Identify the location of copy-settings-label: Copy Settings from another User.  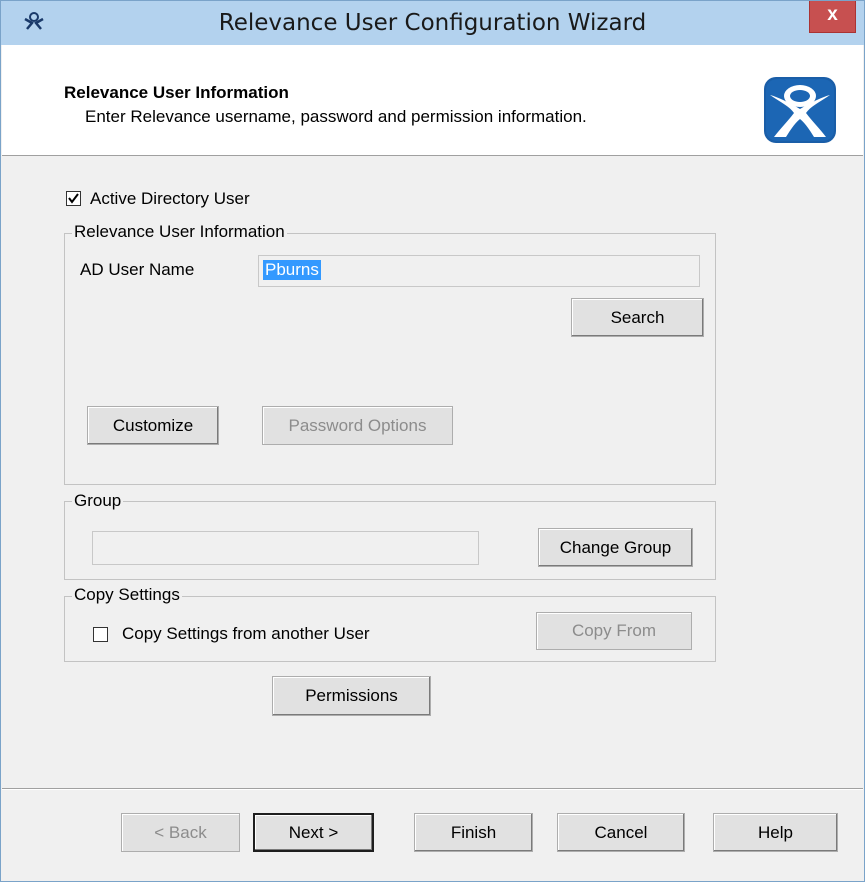
(246, 634).